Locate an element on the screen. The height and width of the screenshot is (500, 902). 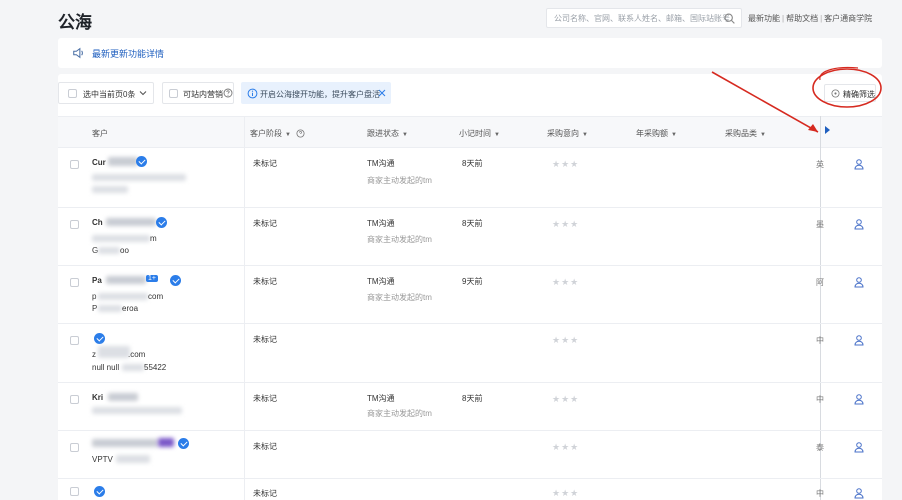
contact-fragment: m is located at coordinates (153, 238).